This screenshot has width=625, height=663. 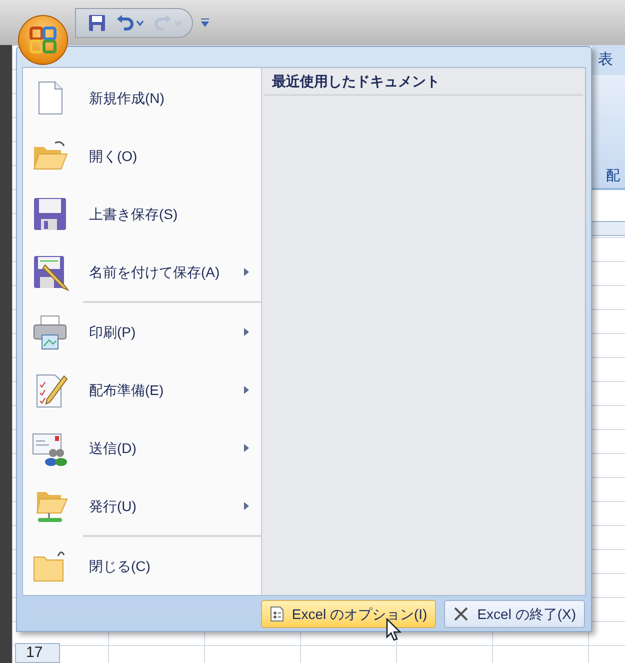 I want to click on undo-icon, so click(x=125, y=22).